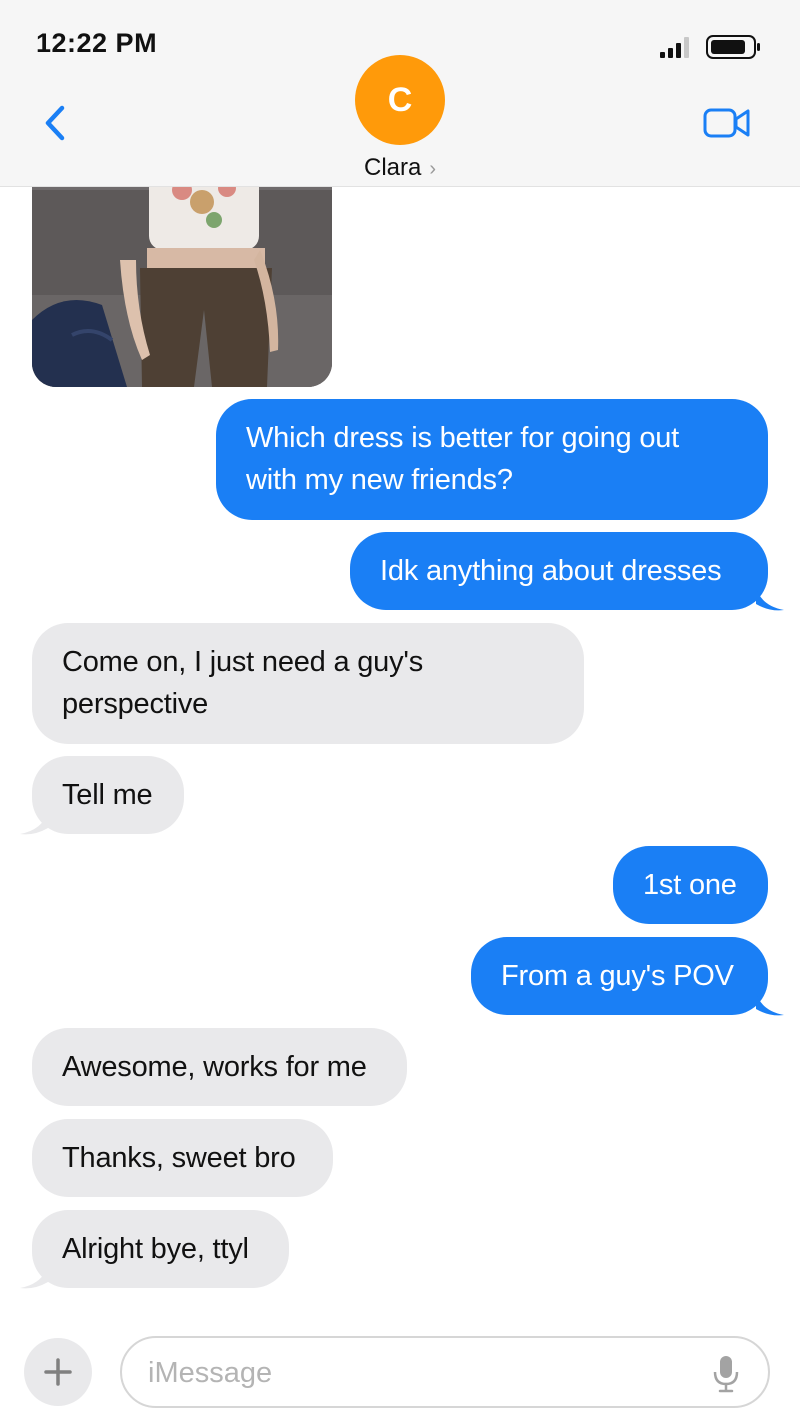 The image size is (800, 1422). I want to click on status-time: 12:22 PM, so click(97, 43).